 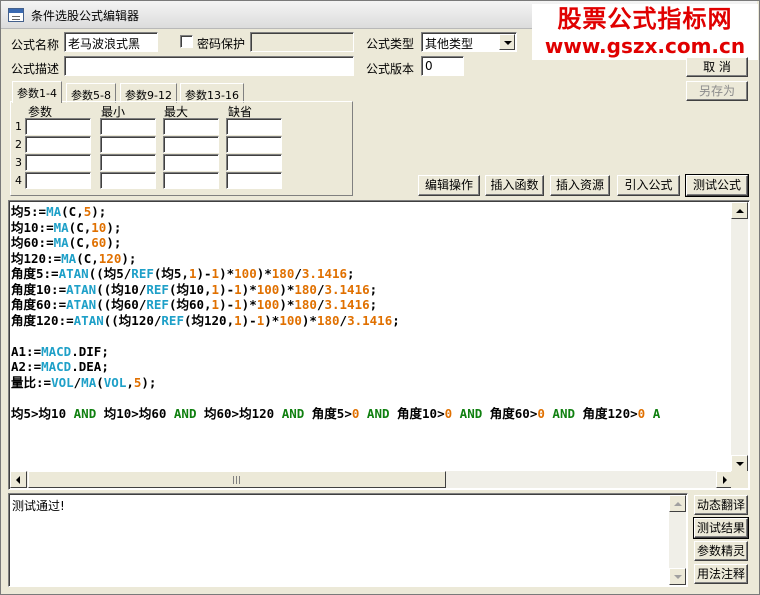 I want to click on insert-function-button: 插入函数, so click(x=514, y=185).